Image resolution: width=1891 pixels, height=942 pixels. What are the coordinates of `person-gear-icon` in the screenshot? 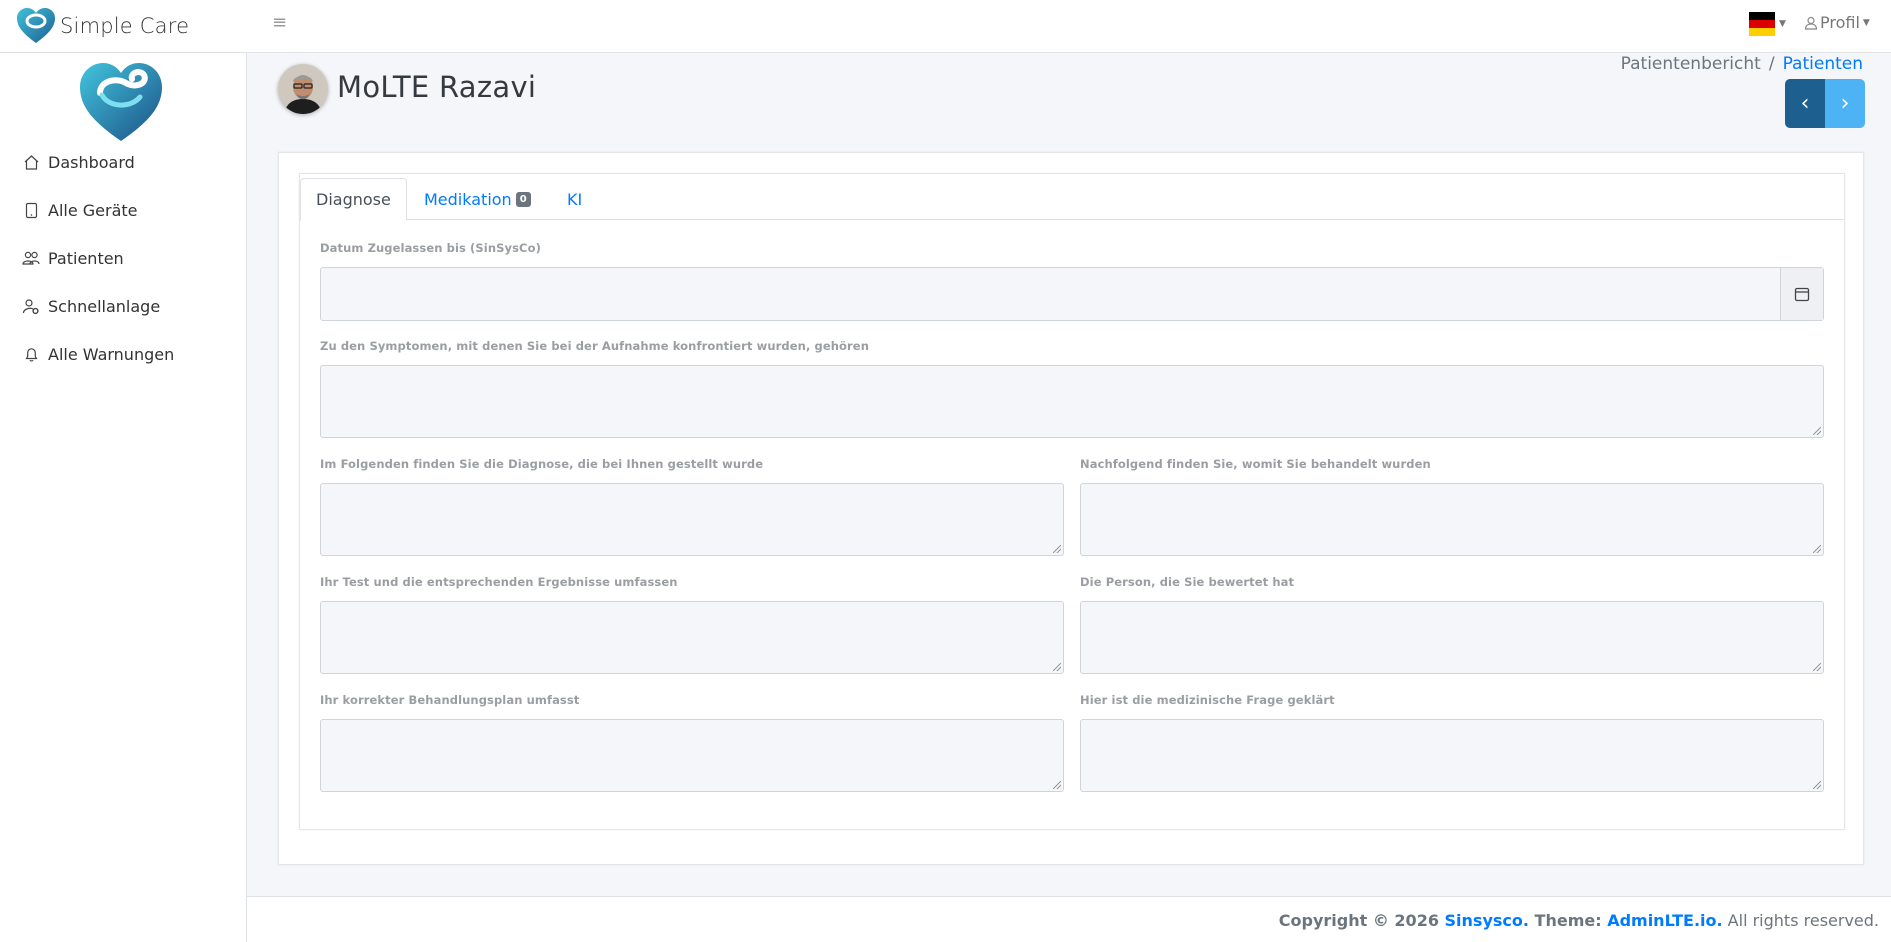 It's located at (31, 307).